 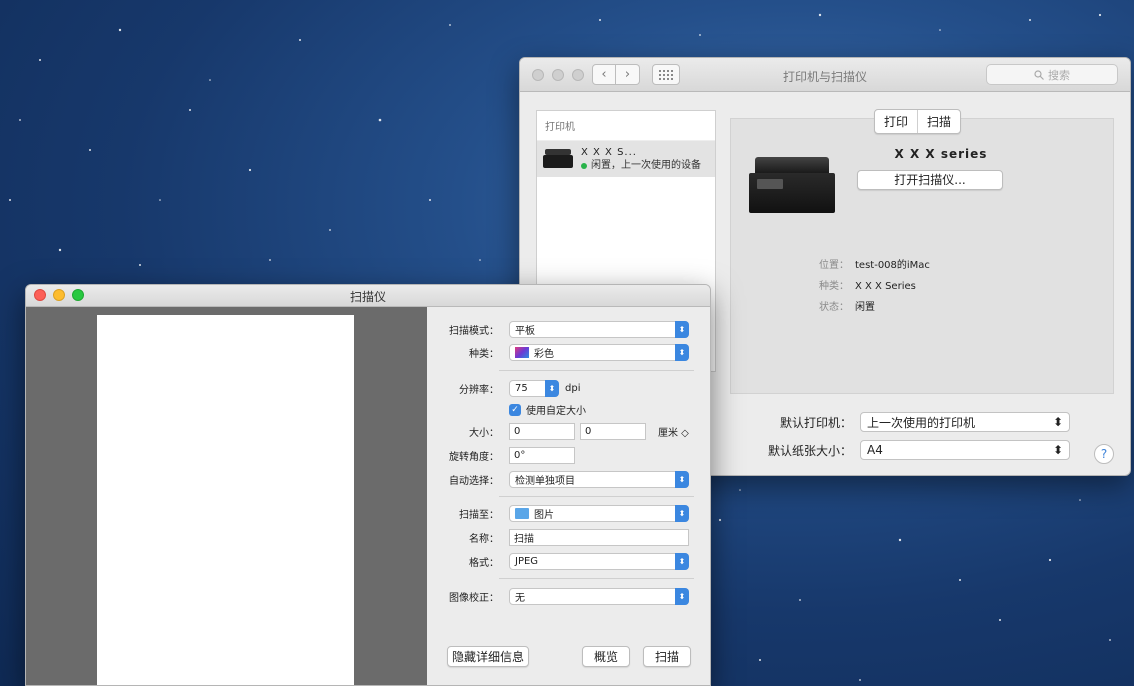 What do you see at coordinates (599, 513) in the screenshot?
I see `scan-to-select: 图片 ⬍` at bounding box center [599, 513].